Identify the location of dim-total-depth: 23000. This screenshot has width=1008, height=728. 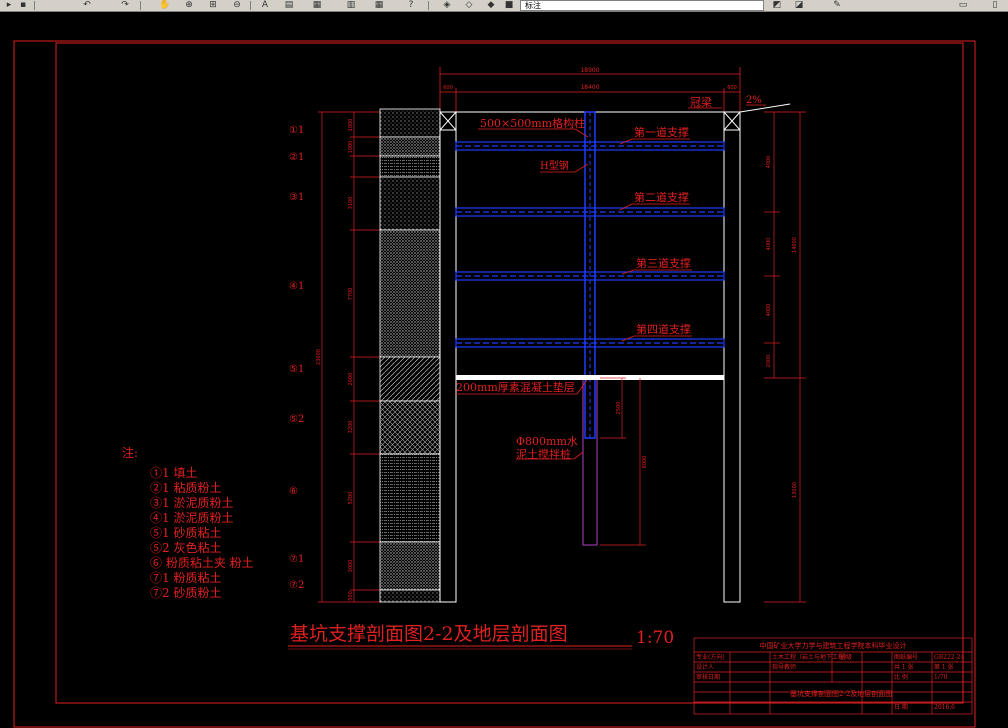
(319, 357).